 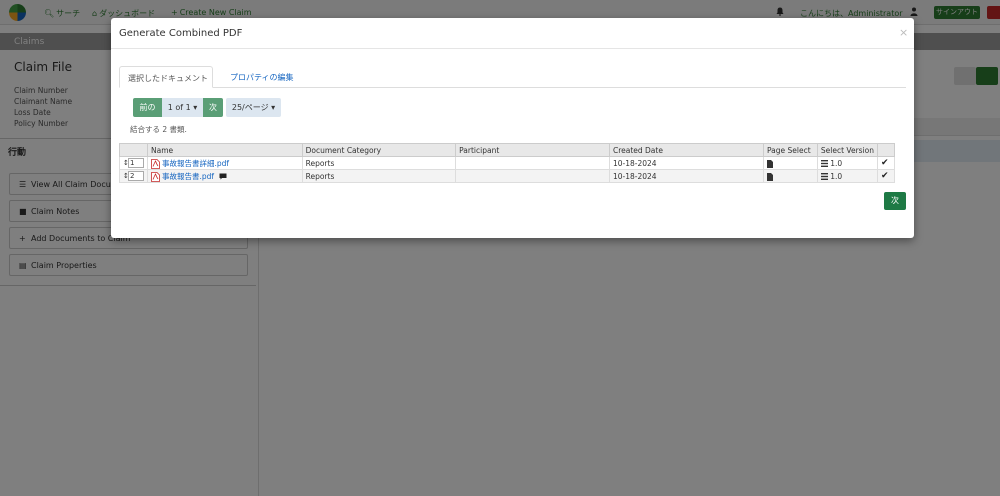 I want to click on table-row: ↕2 事故報告書.pdf Reports 10-18-2024 1.0 ✔, so click(x=507, y=176).